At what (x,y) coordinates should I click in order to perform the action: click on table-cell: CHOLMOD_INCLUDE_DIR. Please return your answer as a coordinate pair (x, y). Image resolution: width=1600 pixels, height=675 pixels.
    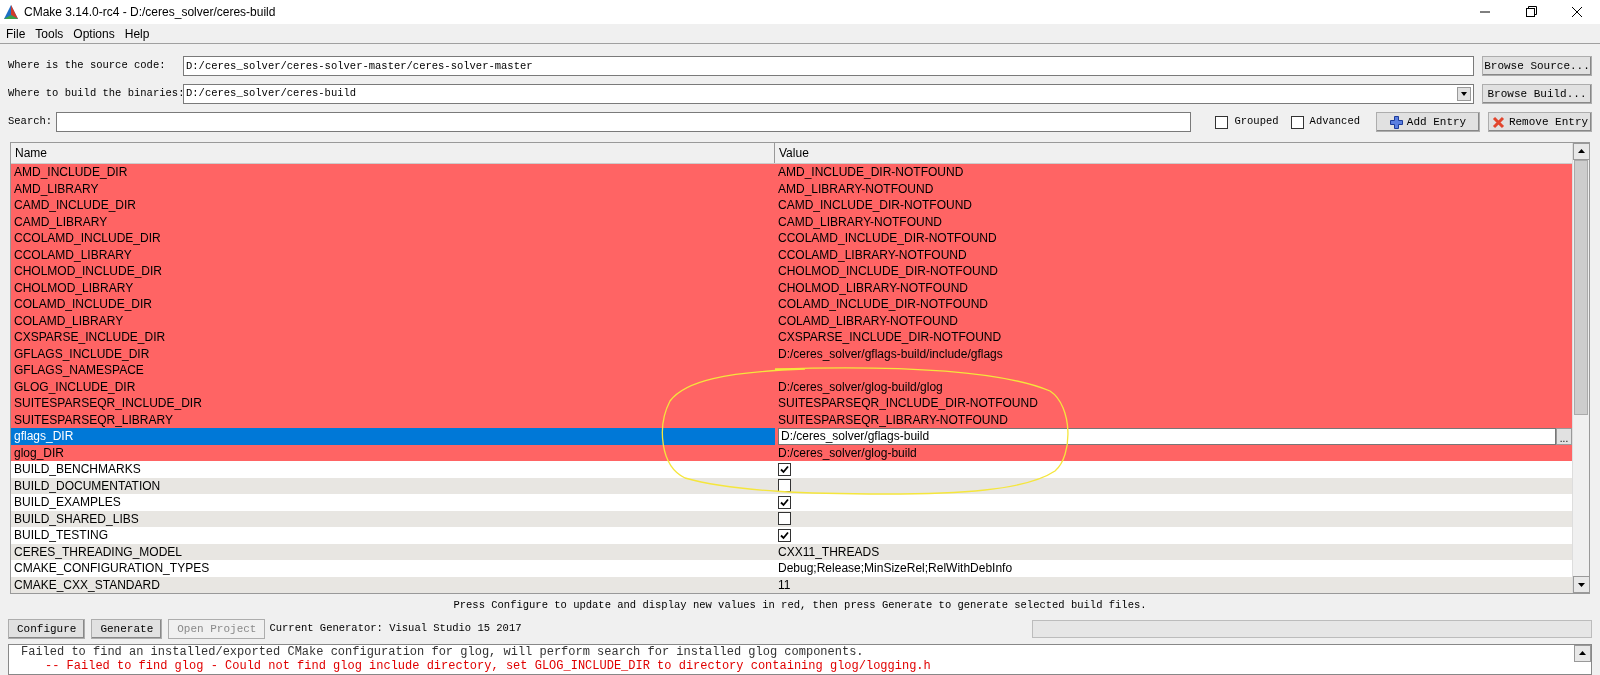
    Looking at the image, I should click on (88, 271).